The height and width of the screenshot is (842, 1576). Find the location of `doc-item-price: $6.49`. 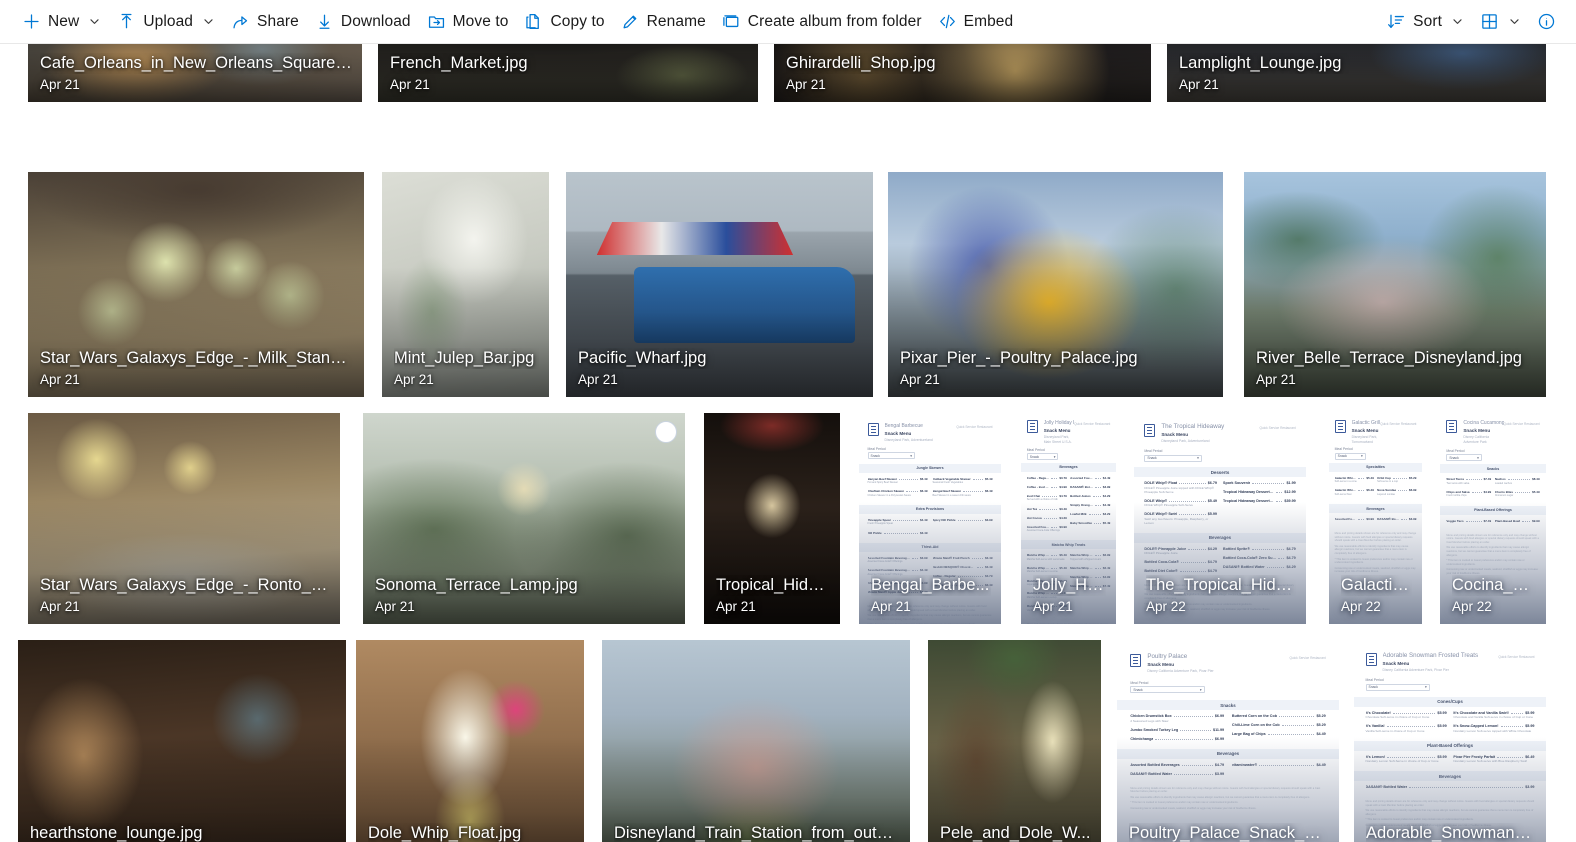

doc-item-price: $6.49 is located at coordinates (924, 478).